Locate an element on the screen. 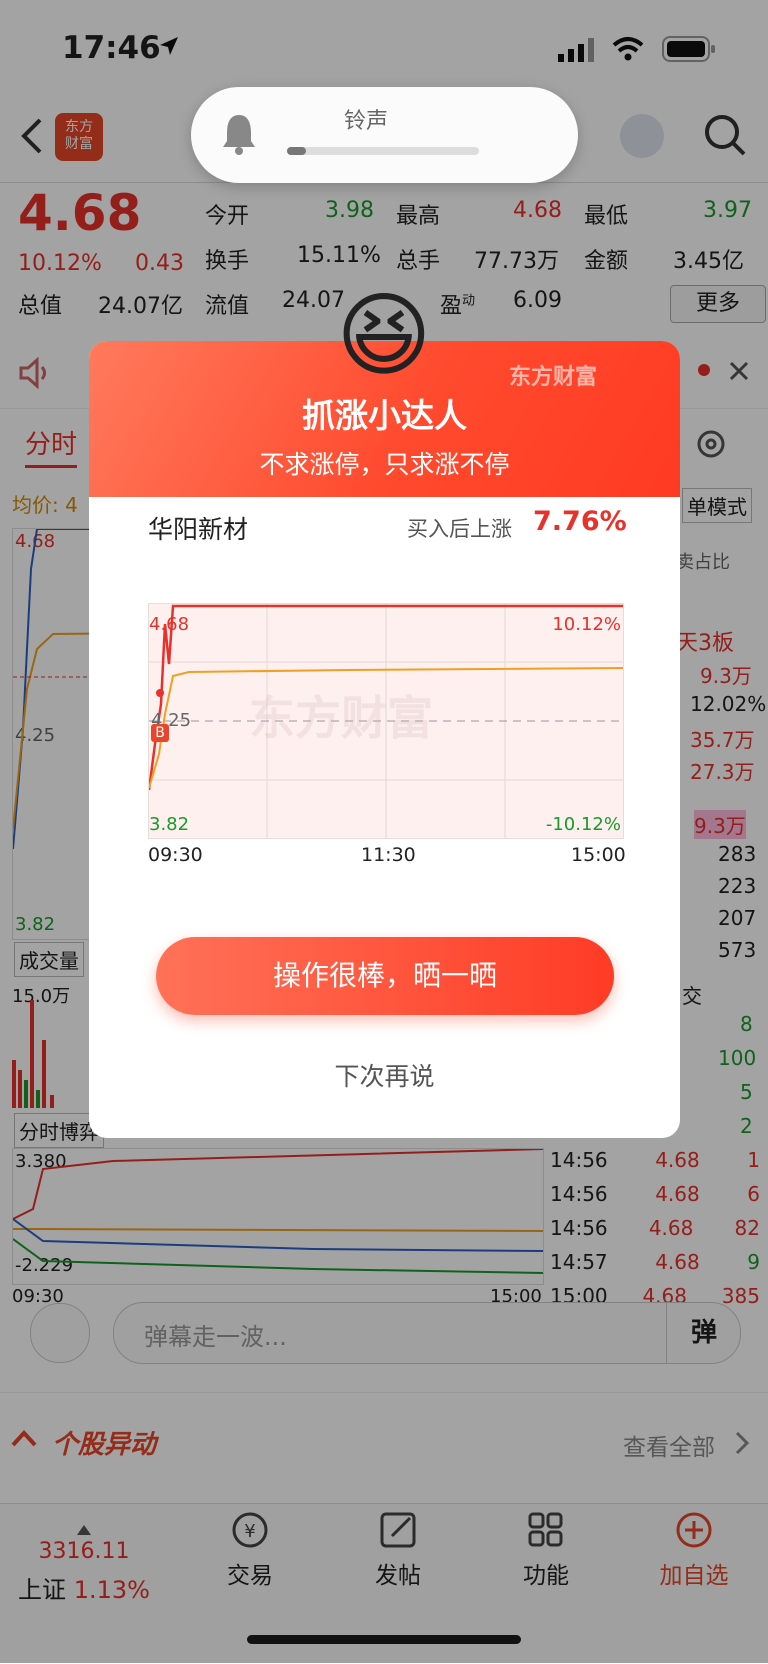  volume-level-fill is located at coordinates (297, 151).